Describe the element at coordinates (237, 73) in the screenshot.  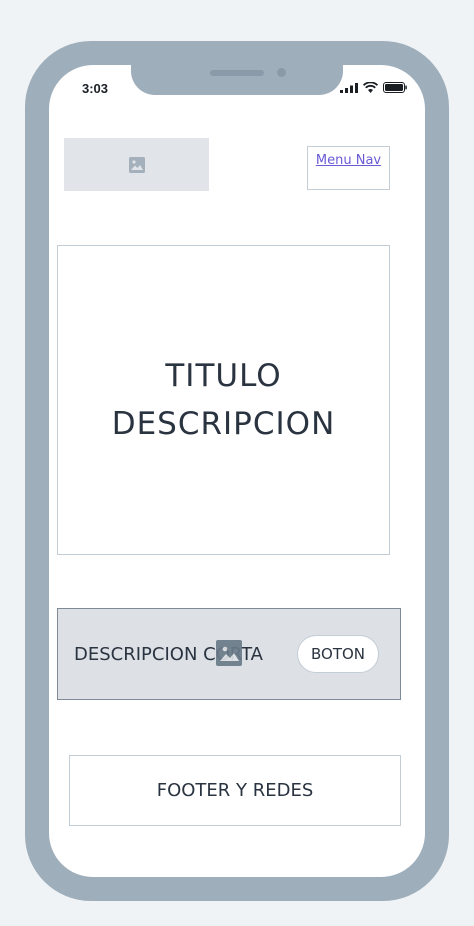
I see `speaker-grille` at that location.